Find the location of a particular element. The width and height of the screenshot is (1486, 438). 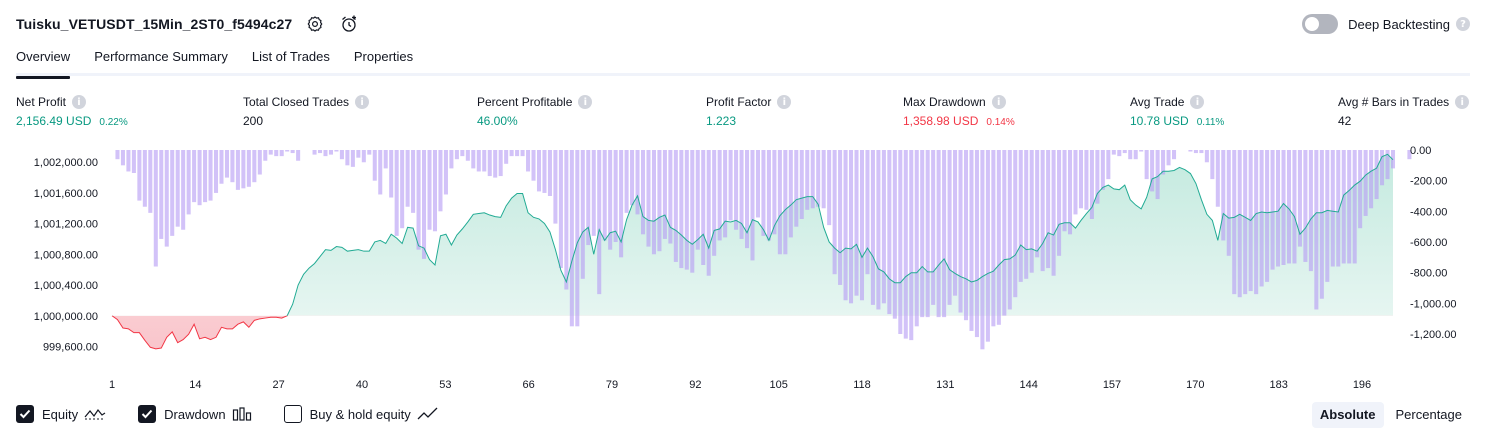

checkbox-drawdown is located at coordinates (147, 414).